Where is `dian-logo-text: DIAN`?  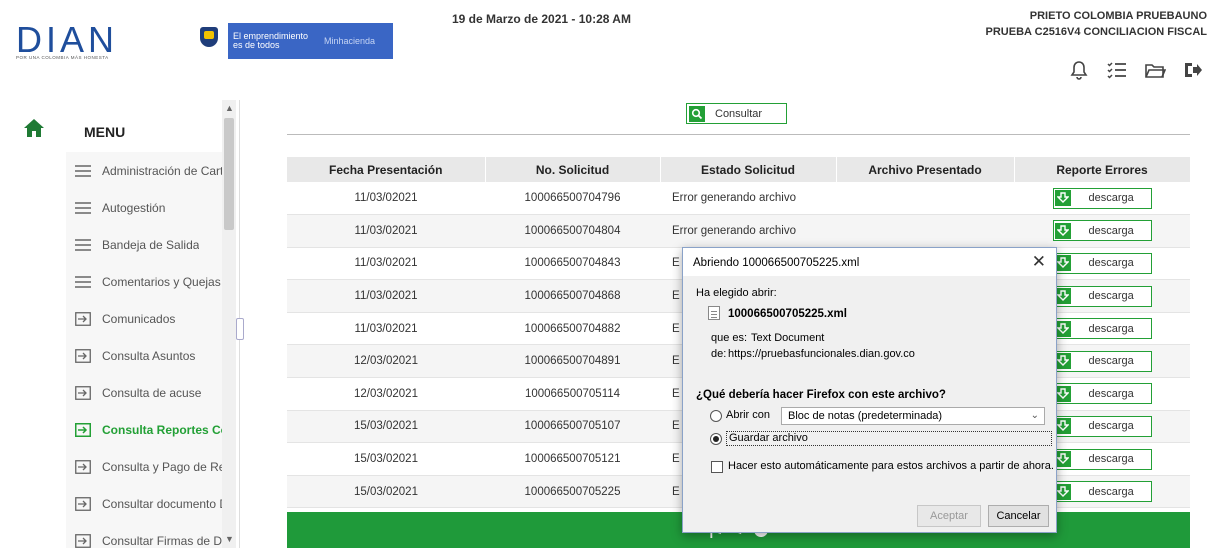
dian-logo-text: DIAN is located at coordinates (67, 39).